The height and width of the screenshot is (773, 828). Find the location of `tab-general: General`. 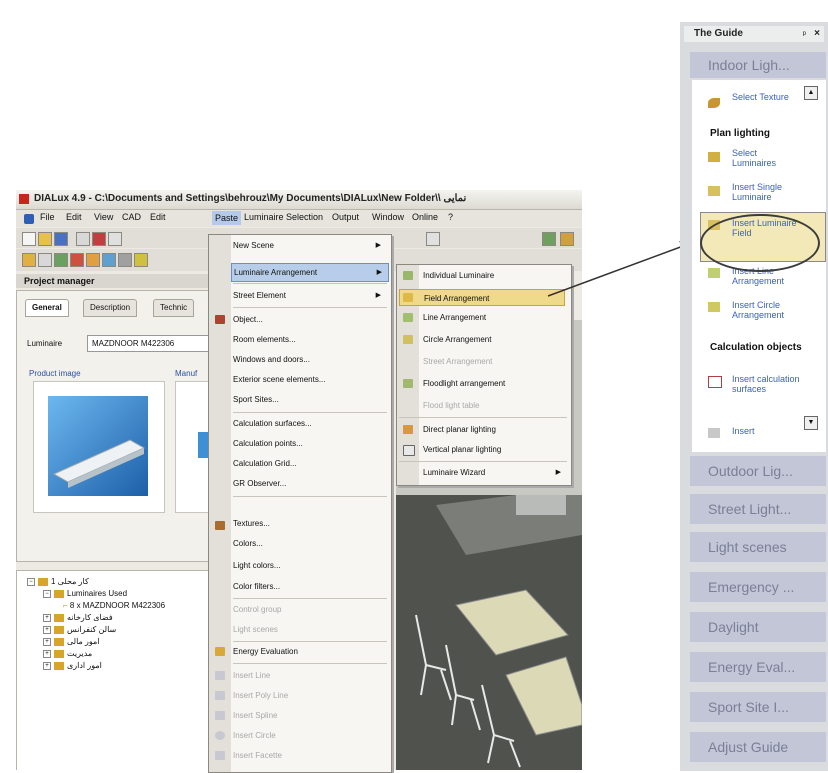

tab-general: General is located at coordinates (47, 308).